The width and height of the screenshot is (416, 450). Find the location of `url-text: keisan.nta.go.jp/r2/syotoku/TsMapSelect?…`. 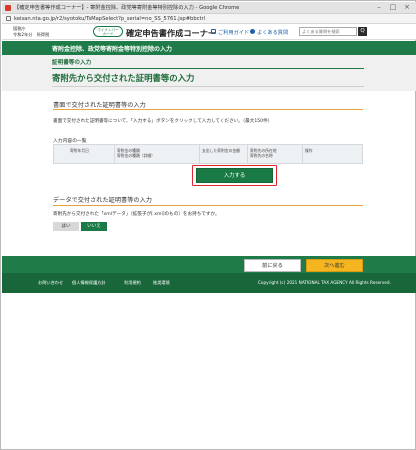

url-text: keisan.nta.go.jp/r2/syotoku/TsMapSelect?… is located at coordinates (109, 19).